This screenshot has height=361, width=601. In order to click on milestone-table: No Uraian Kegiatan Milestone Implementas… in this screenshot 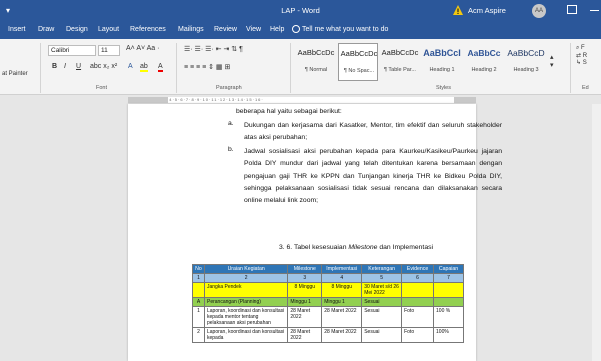, I will do `click(328, 303)`.